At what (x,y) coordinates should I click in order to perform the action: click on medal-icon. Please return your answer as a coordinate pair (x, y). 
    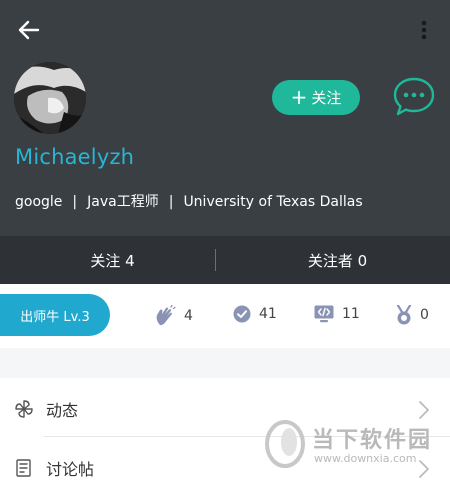
    Looking at the image, I should click on (404, 315).